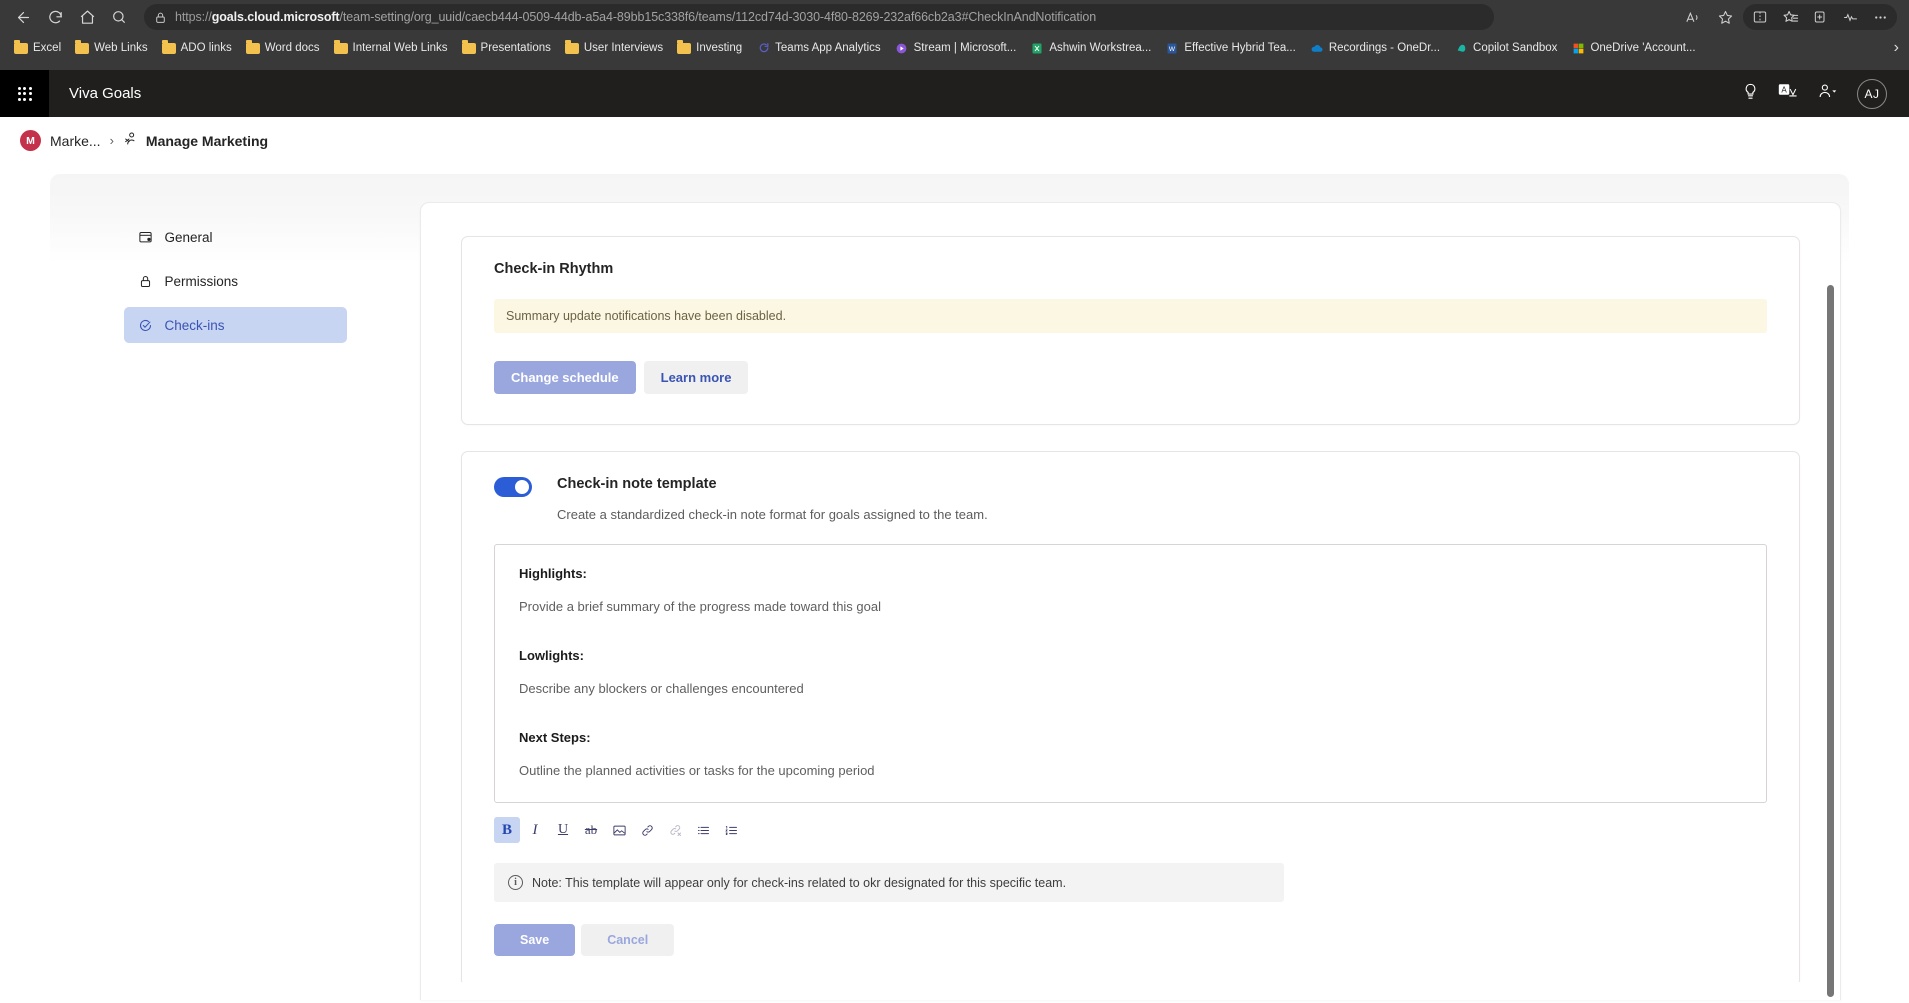 The height and width of the screenshot is (1003, 1909). I want to click on collections-icon, so click(1820, 17).